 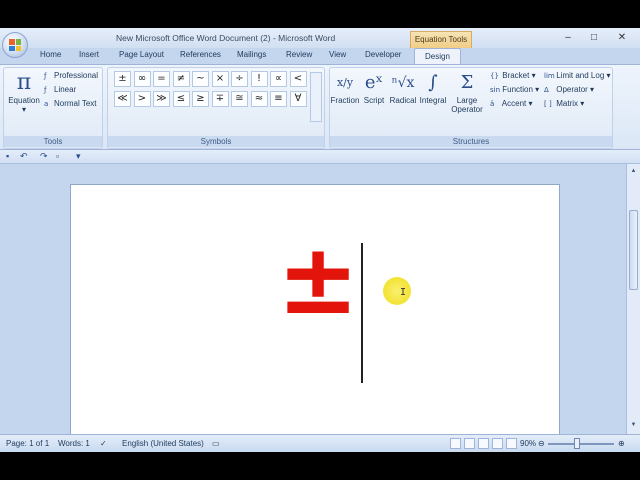 What do you see at coordinates (24, 92) in the screenshot?
I see `equation-button: π Equation ▾` at bounding box center [24, 92].